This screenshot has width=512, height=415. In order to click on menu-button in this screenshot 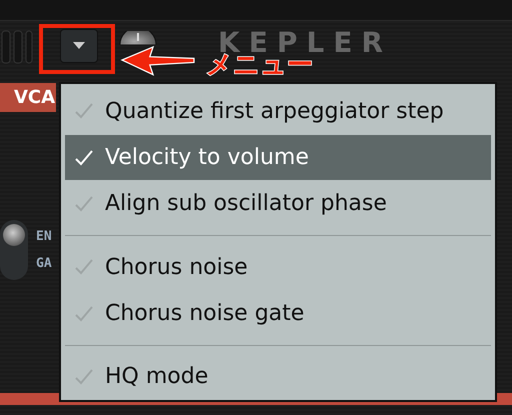, I will do `click(79, 46)`.